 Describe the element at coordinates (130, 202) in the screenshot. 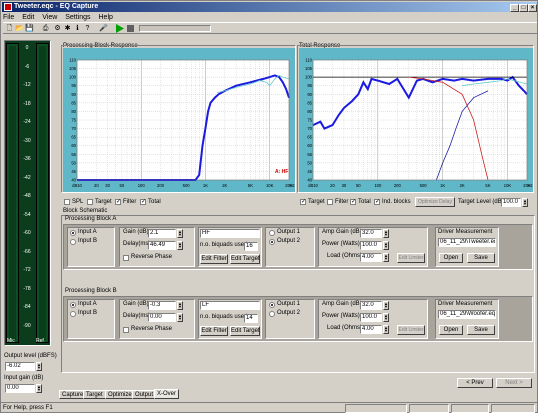

I see `filter-checkbox-a-label: Filter` at that location.